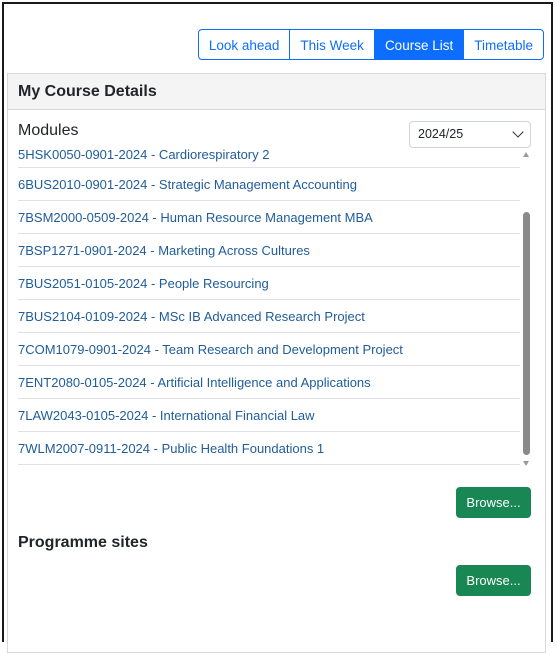 This screenshot has height=653, width=558. Describe the element at coordinates (526, 154) in the screenshot. I see `scroll-up-arrow-icon` at that location.